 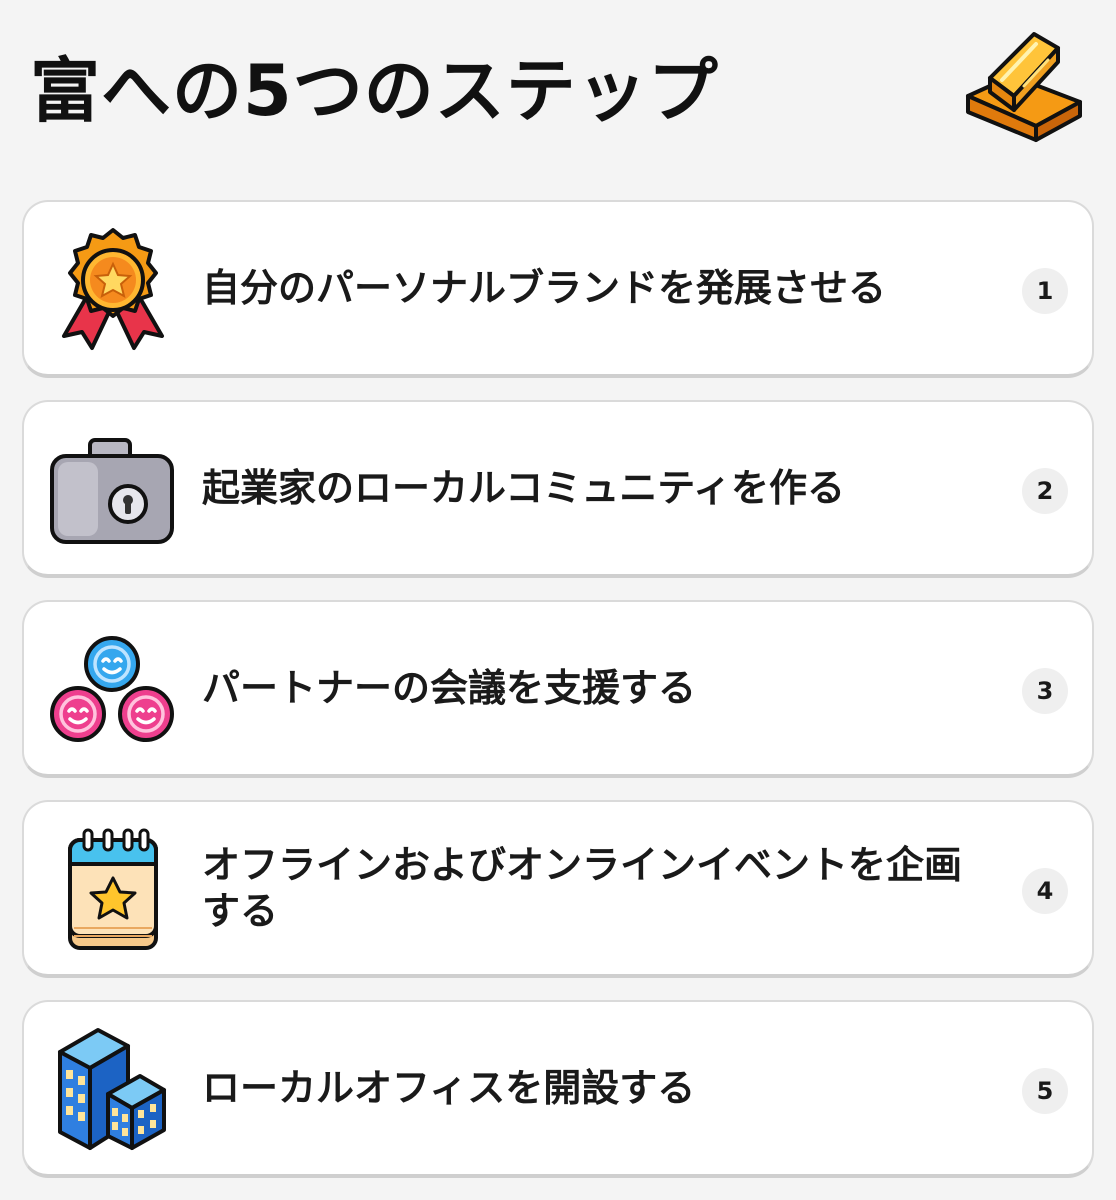 What do you see at coordinates (113, 689) in the screenshot?
I see `people-group-icon` at bounding box center [113, 689].